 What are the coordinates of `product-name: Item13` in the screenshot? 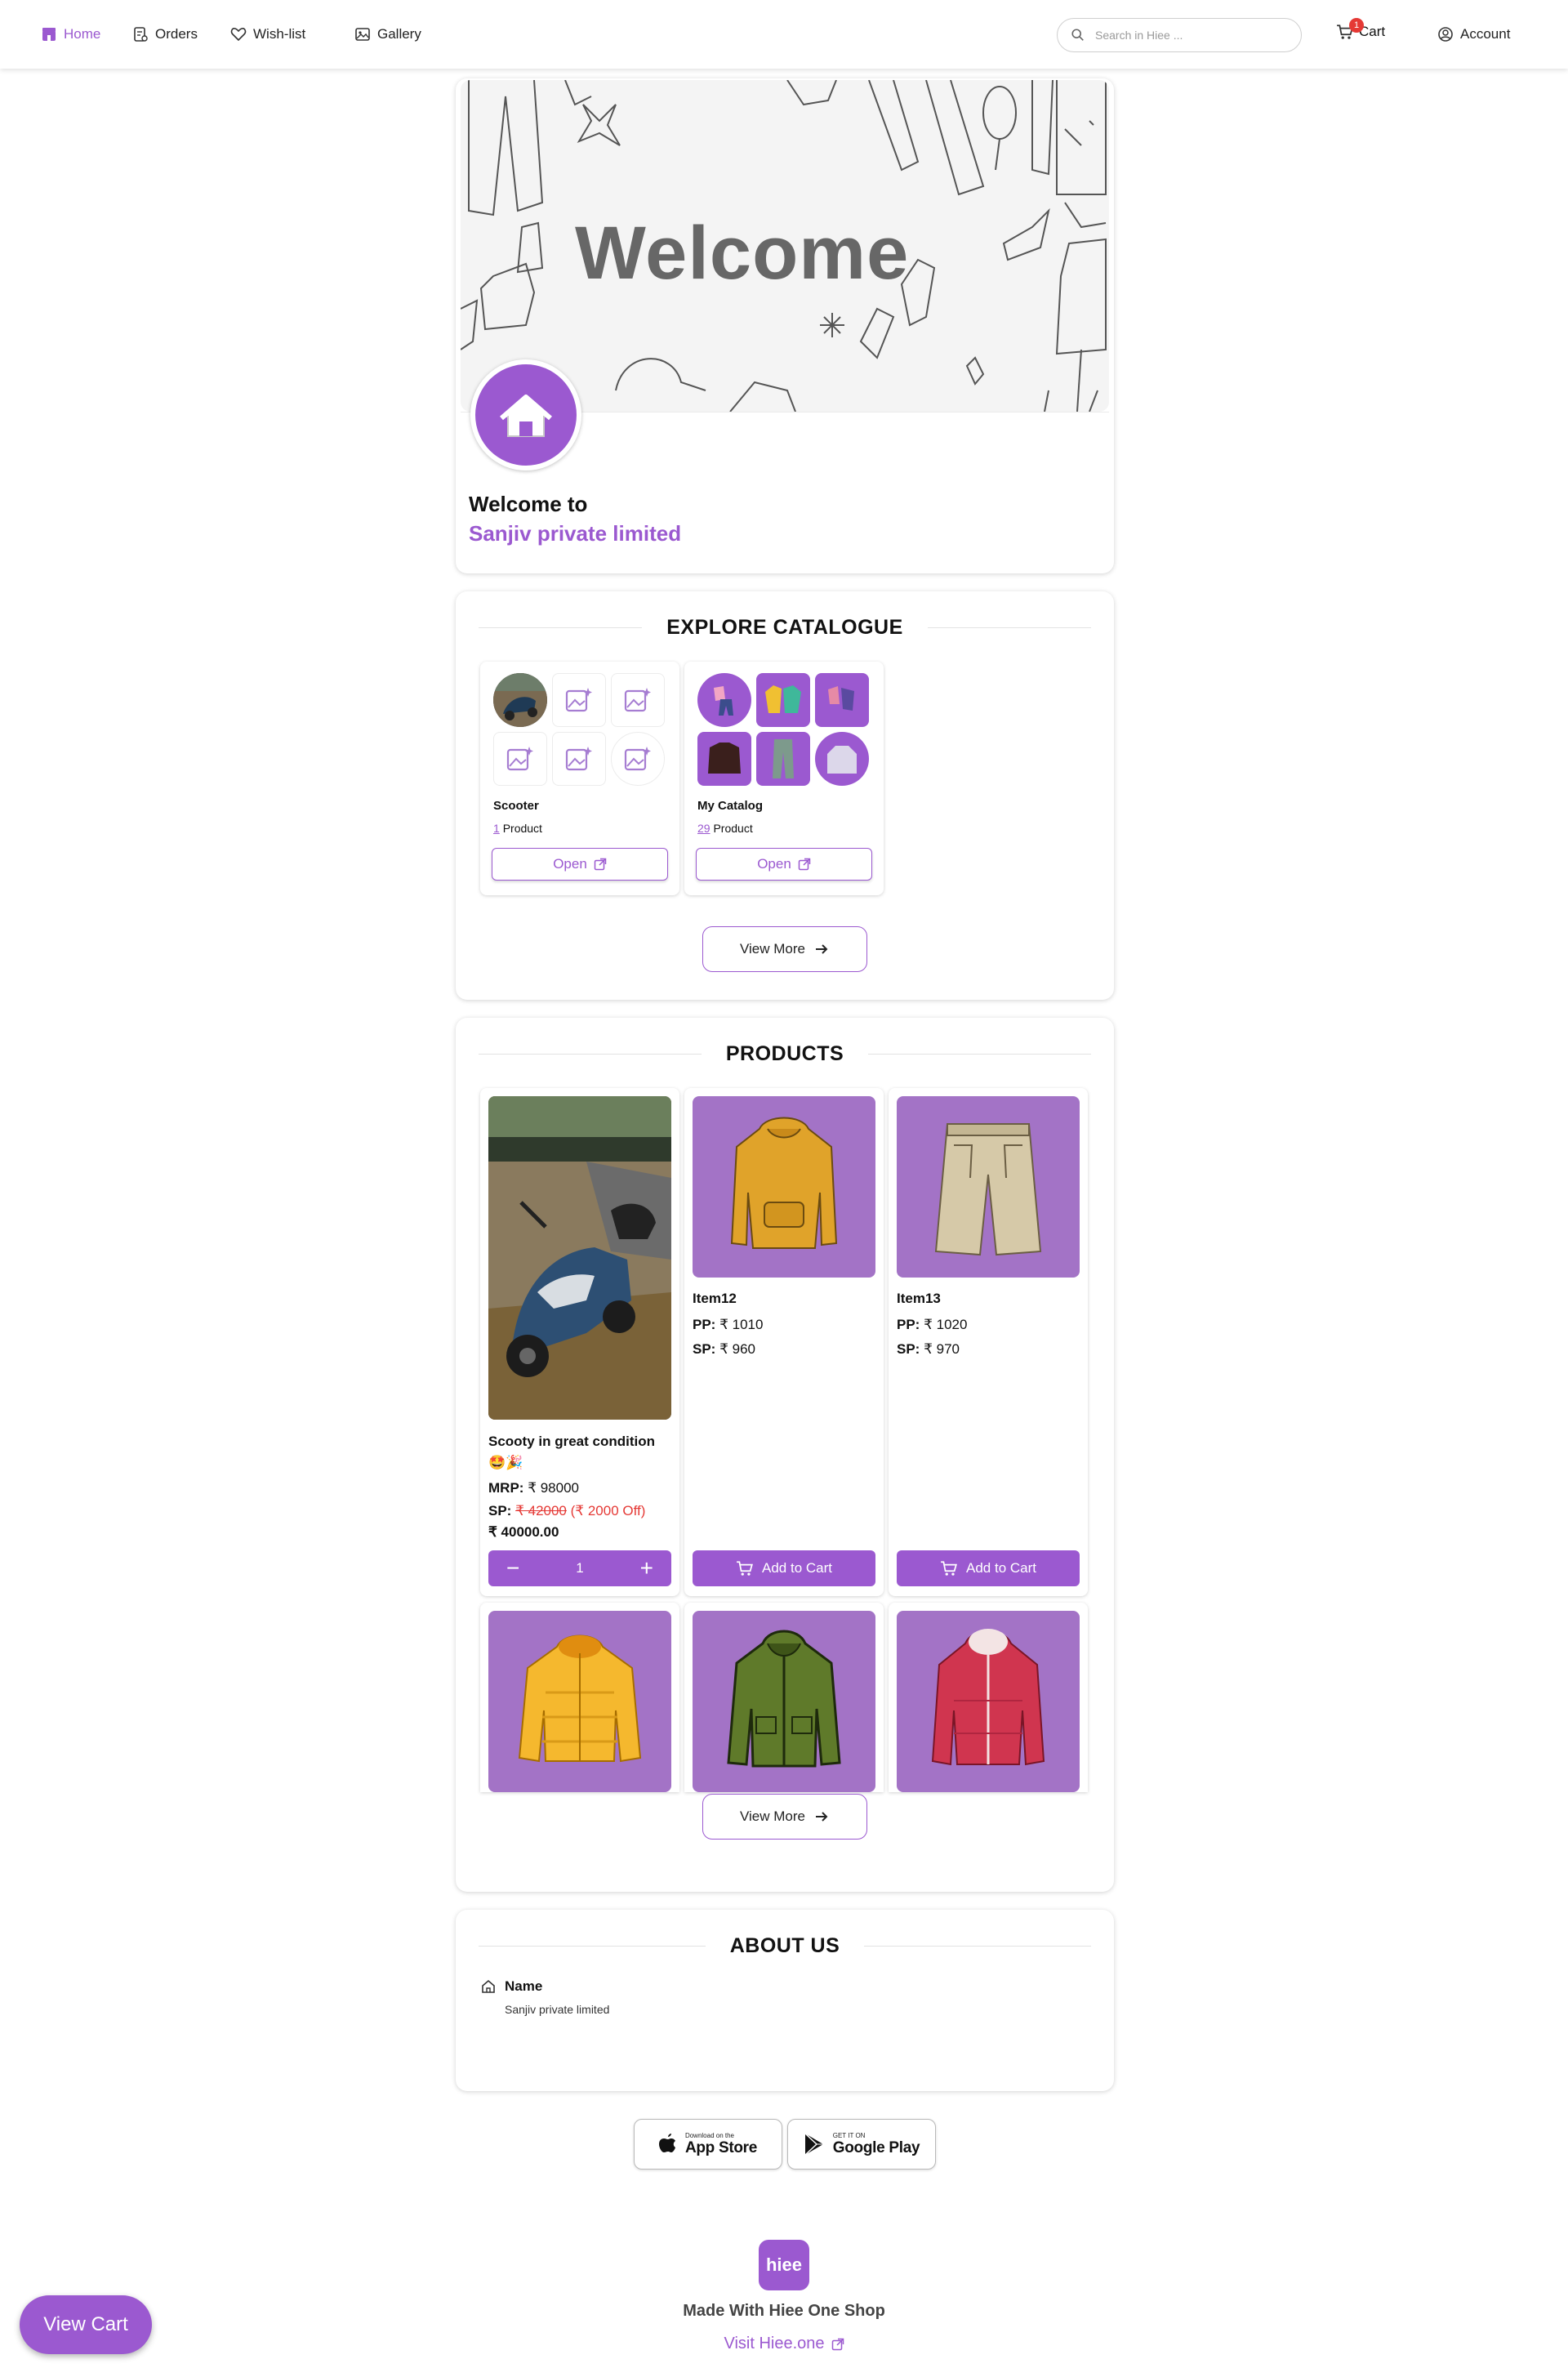 It's located at (919, 1298).